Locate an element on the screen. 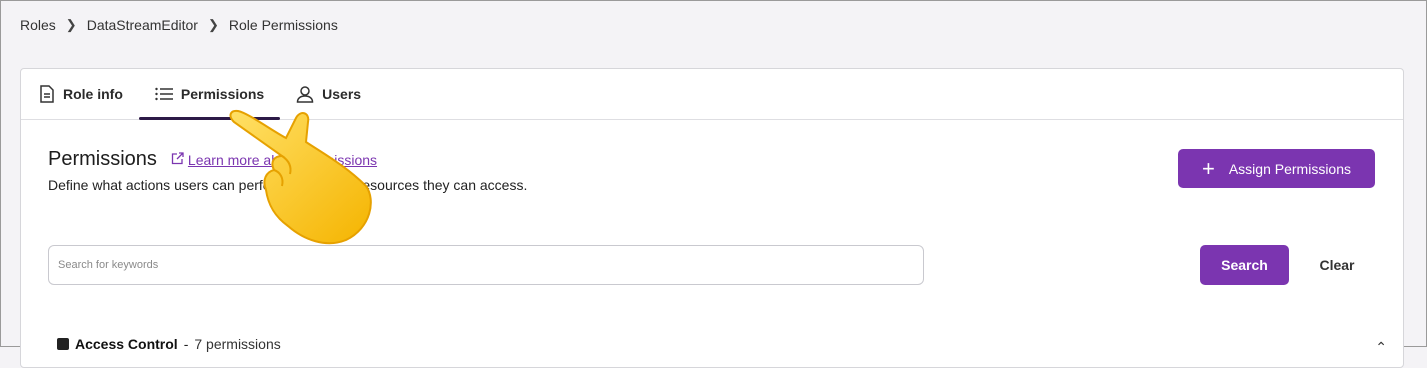  tab-role-info: Role info is located at coordinates (81, 94).